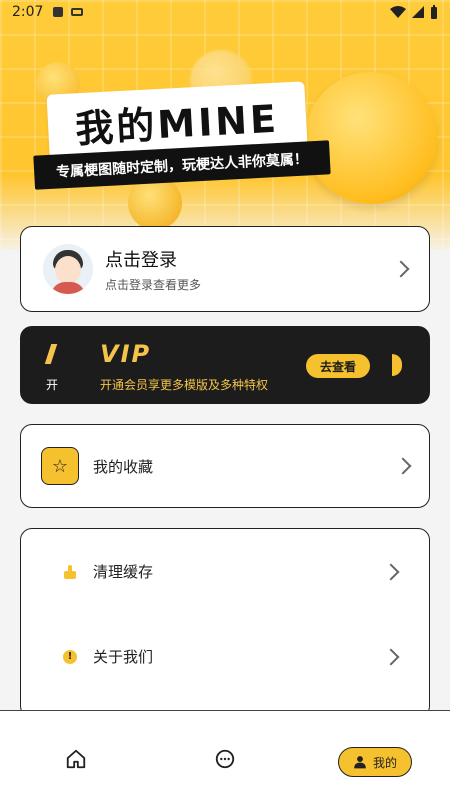 The width and height of the screenshot is (450, 800). What do you see at coordinates (77, 12) in the screenshot?
I see `keyboard-icon` at bounding box center [77, 12].